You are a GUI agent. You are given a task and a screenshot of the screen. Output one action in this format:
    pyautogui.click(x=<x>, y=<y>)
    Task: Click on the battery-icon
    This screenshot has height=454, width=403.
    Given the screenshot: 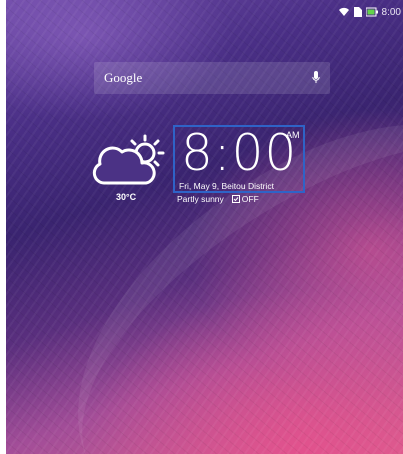 What is the action you would take?
    pyautogui.click(x=371, y=12)
    